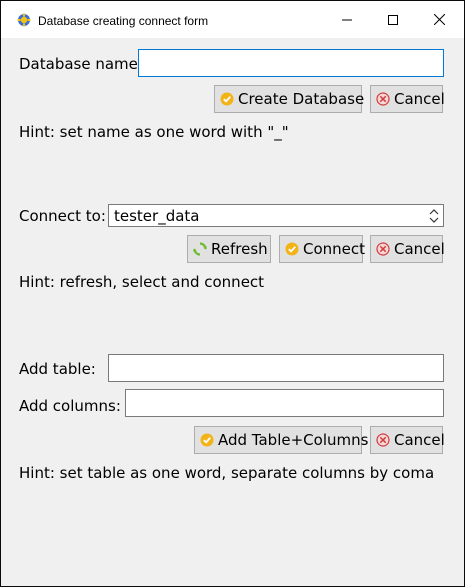 This screenshot has height=587, width=465. Describe the element at coordinates (232, 19) in the screenshot. I see `title-bar: Database creating connect form` at that location.